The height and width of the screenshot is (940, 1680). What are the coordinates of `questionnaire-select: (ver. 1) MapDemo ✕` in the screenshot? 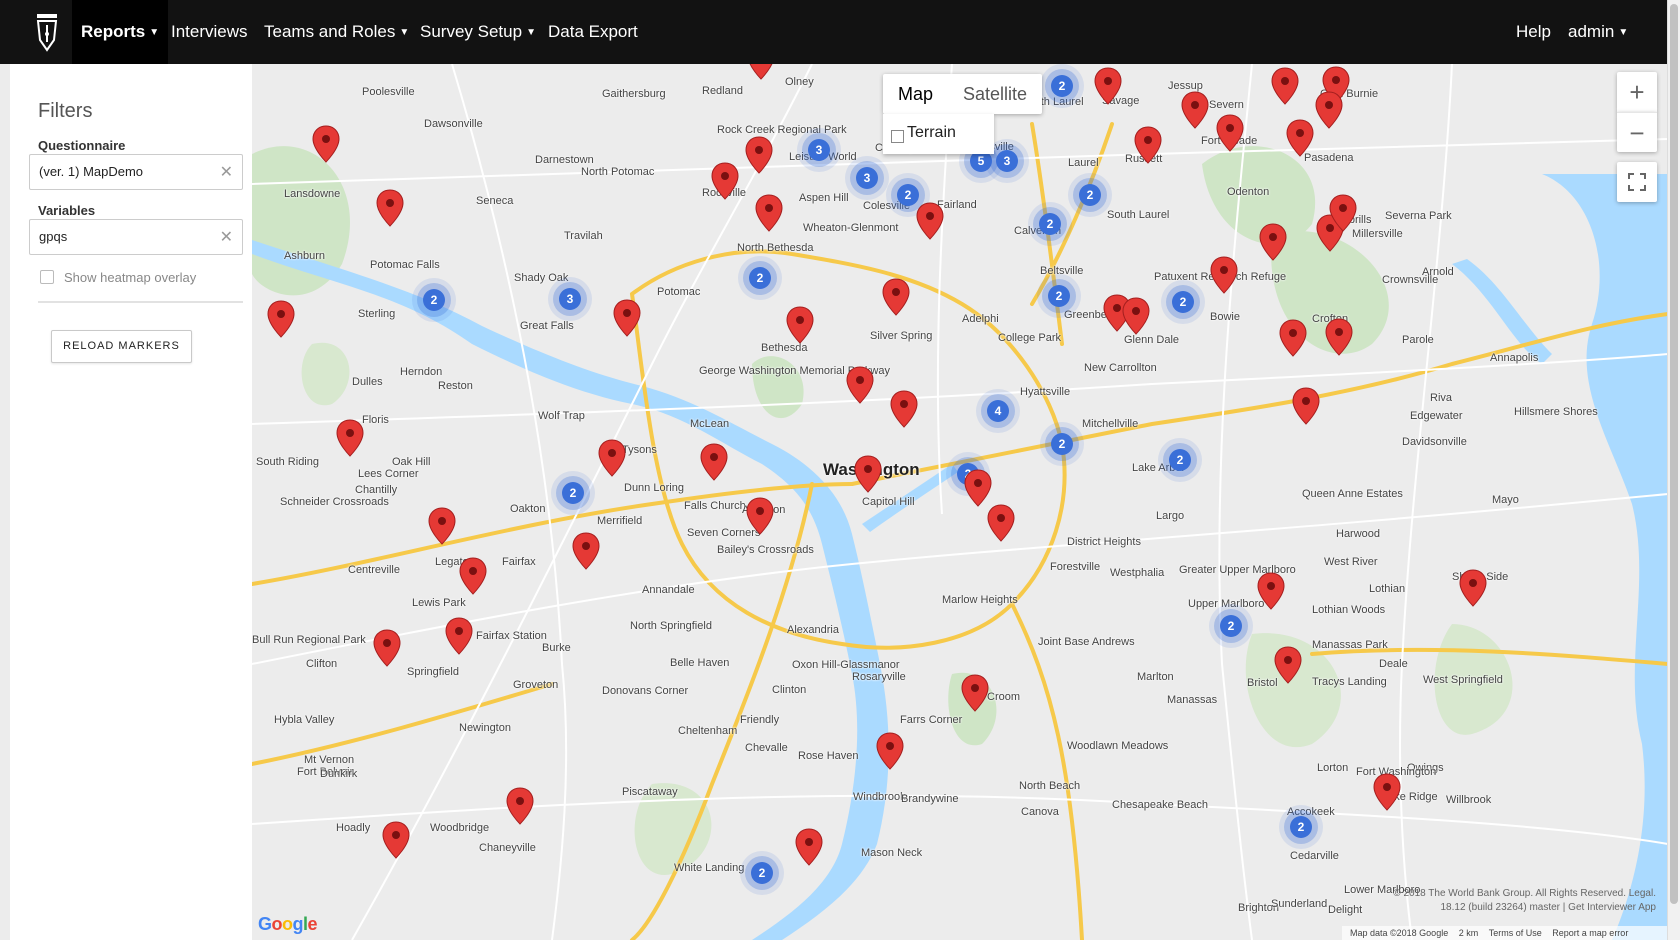 It's located at (136, 172).